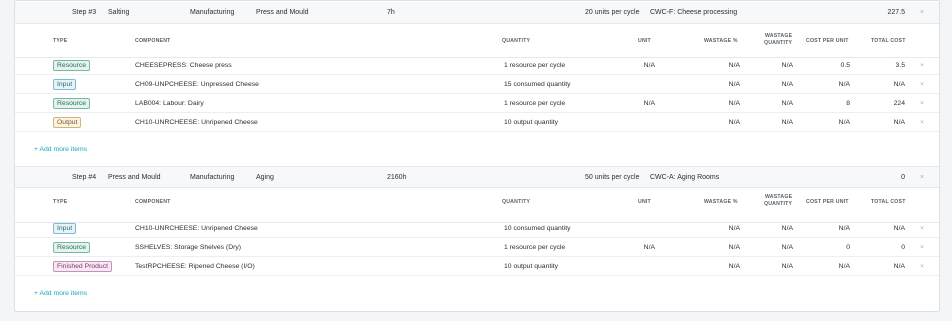 The image size is (952, 321). I want to click on component-name: SSHELVES: Storage Shelves (Dry), so click(188, 247).